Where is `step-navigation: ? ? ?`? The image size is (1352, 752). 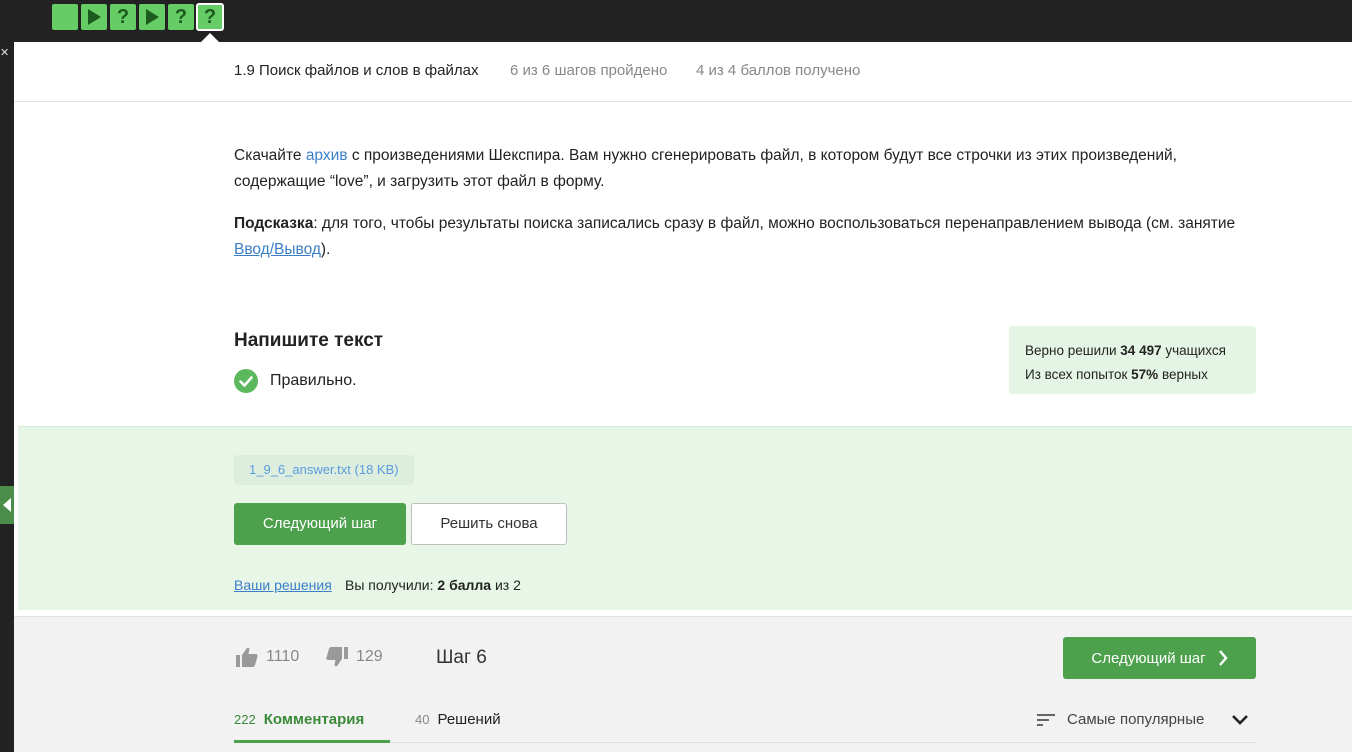
step-navigation: ? ? ? is located at coordinates (138, 17).